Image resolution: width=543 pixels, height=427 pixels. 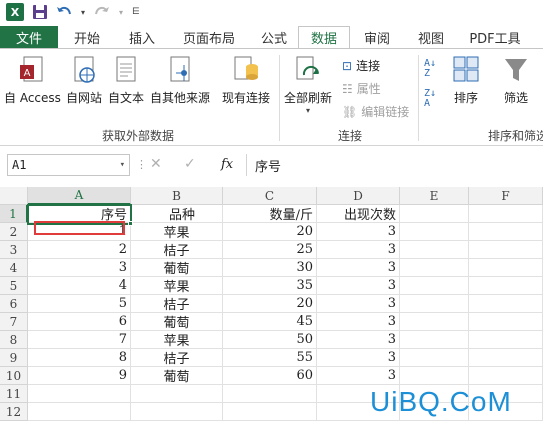 What do you see at coordinates (377, 37) in the screenshot?
I see `tab-review: 审阅` at bounding box center [377, 37].